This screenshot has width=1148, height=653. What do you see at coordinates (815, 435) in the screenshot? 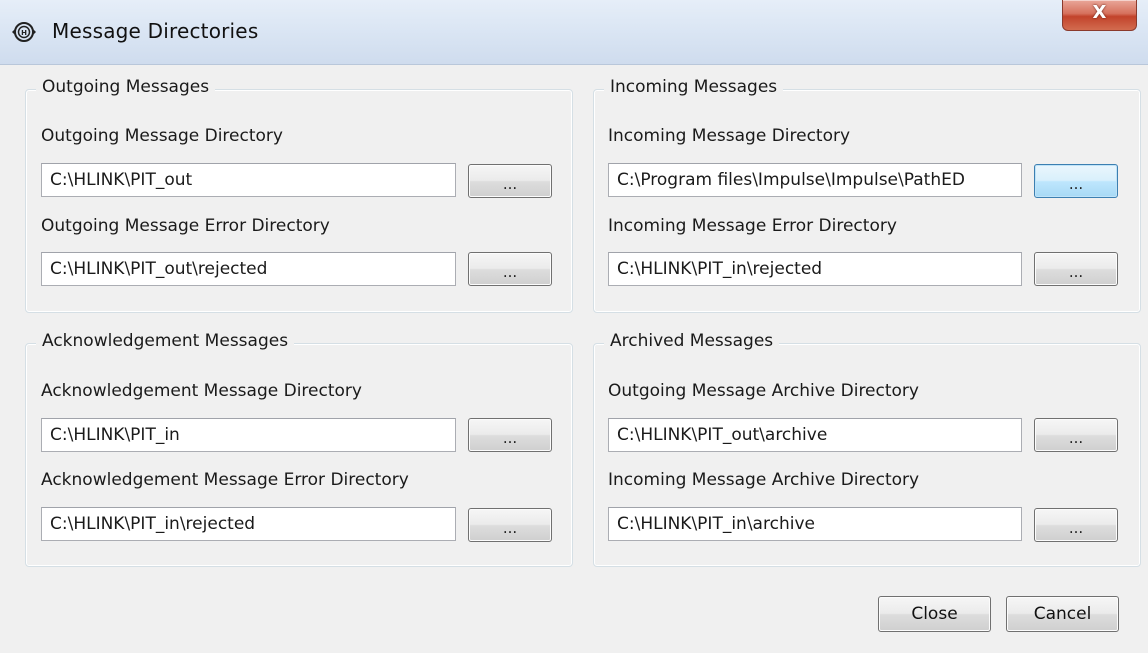
I see `outgoing-archive-directory-field: C:\HLINK\PIT_out\archive` at bounding box center [815, 435].